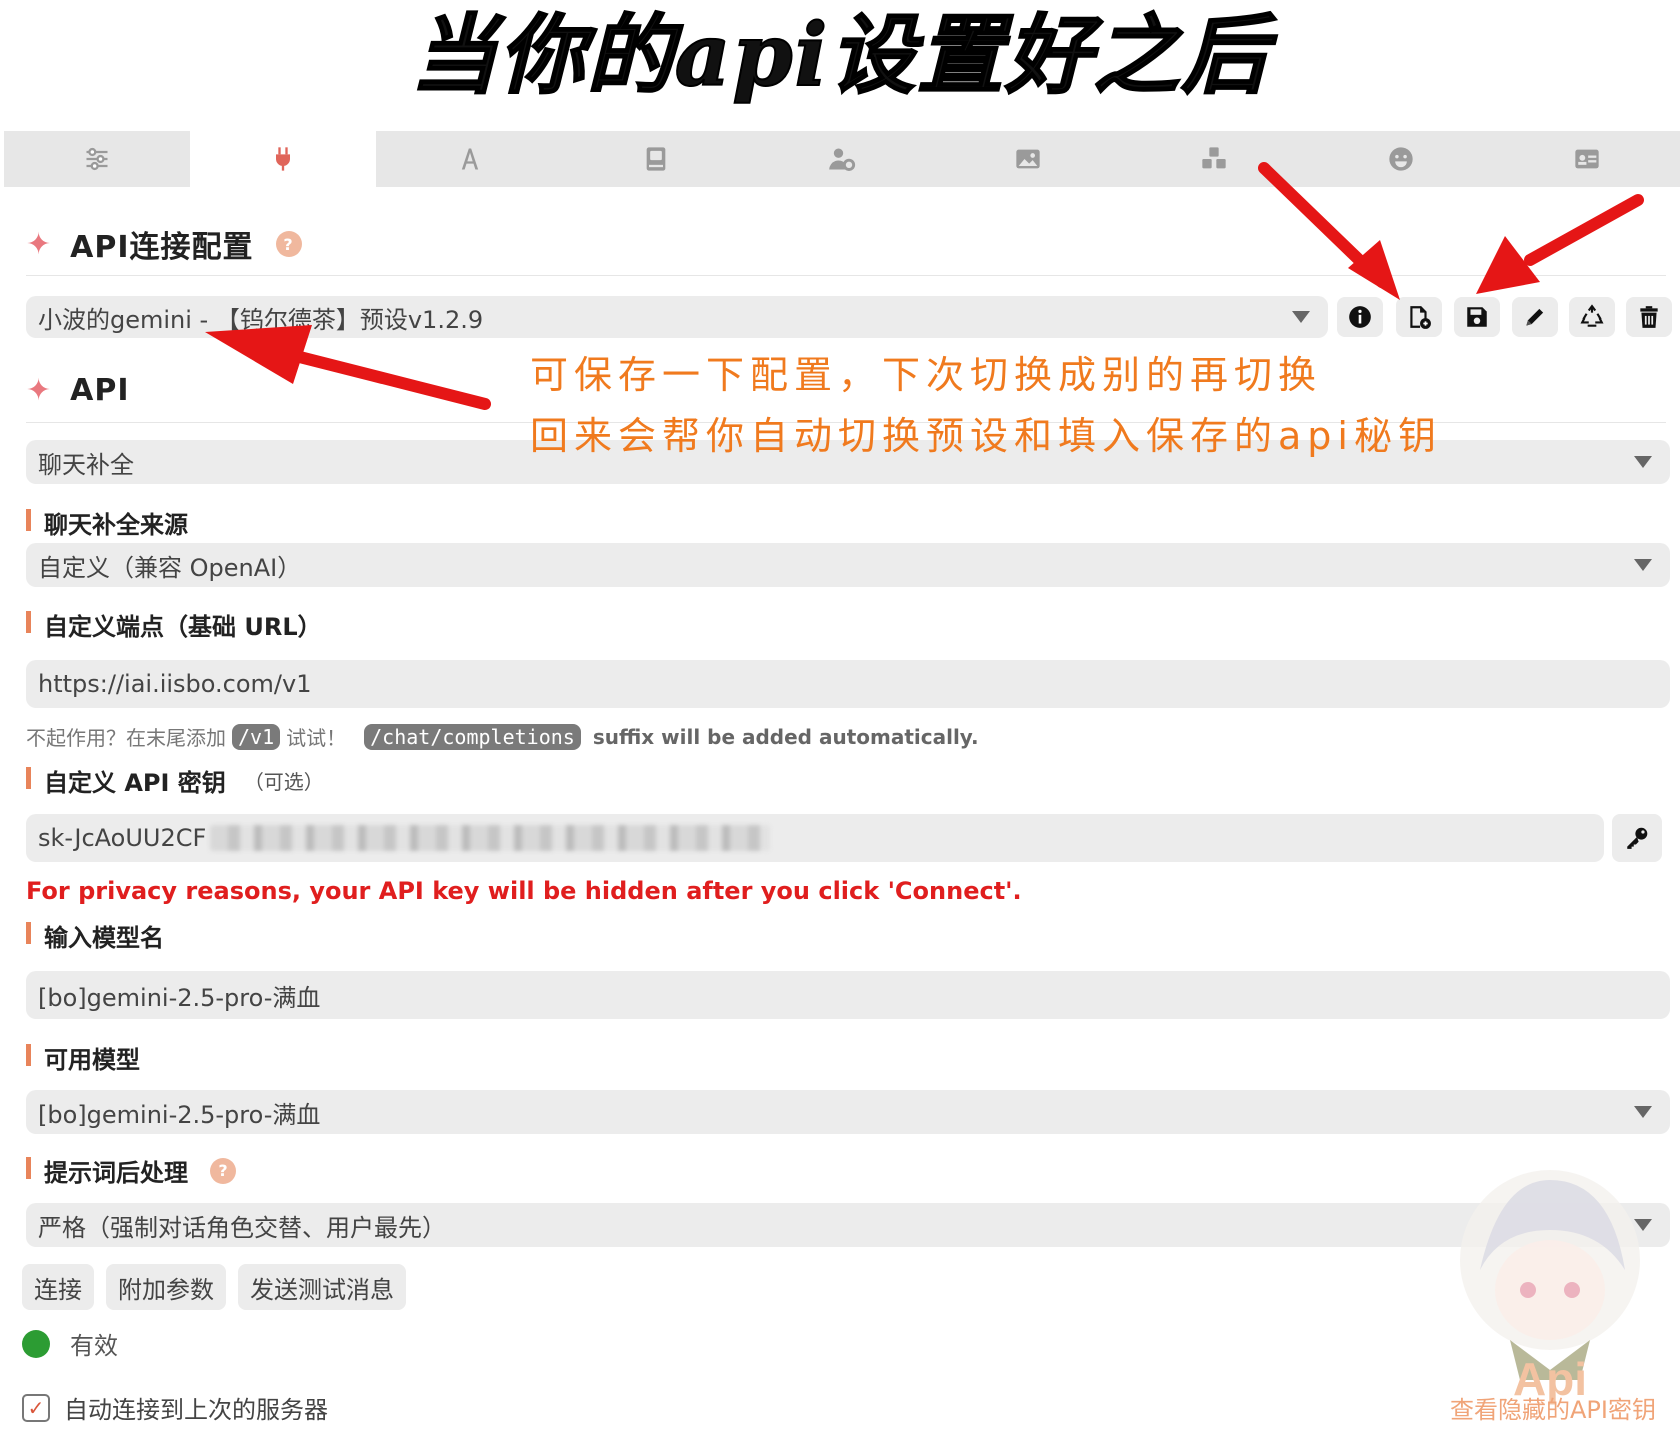  What do you see at coordinates (1550, 1287) in the screenshot?
I see `anime-avatar-icon: Api` at bounding box center [1550, 1287].